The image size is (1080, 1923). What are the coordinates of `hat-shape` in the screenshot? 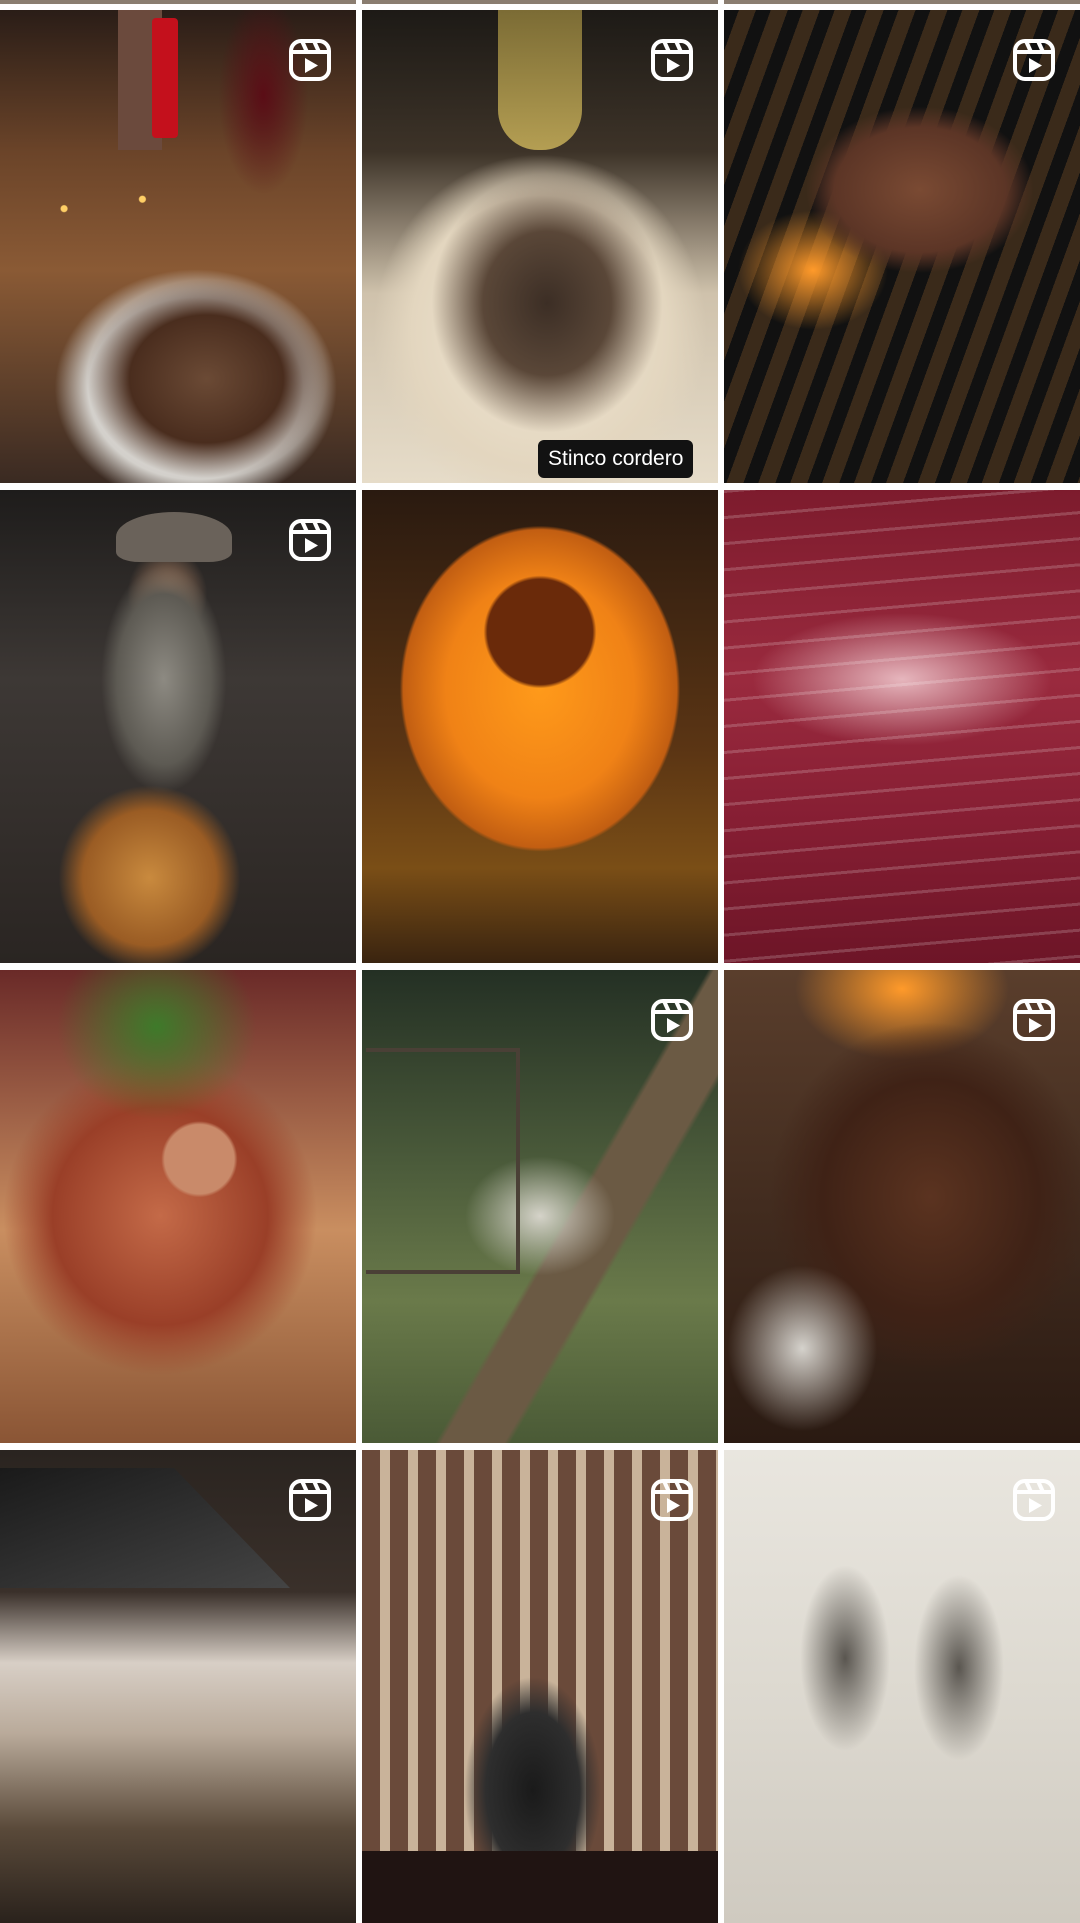 It's located at (174, 537).